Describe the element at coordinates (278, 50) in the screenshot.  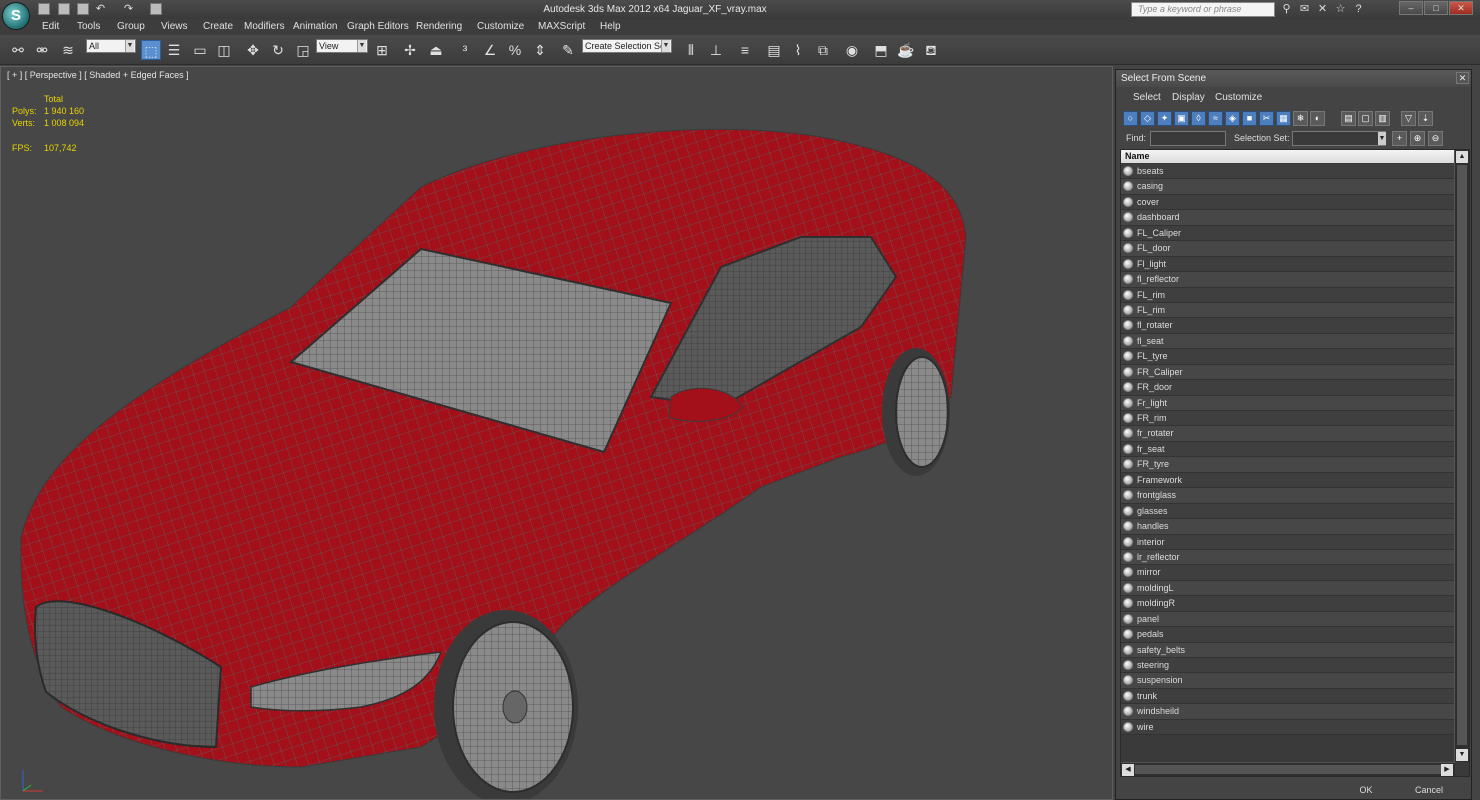
I see `select-and-rotate-icon: ↻` at that location.